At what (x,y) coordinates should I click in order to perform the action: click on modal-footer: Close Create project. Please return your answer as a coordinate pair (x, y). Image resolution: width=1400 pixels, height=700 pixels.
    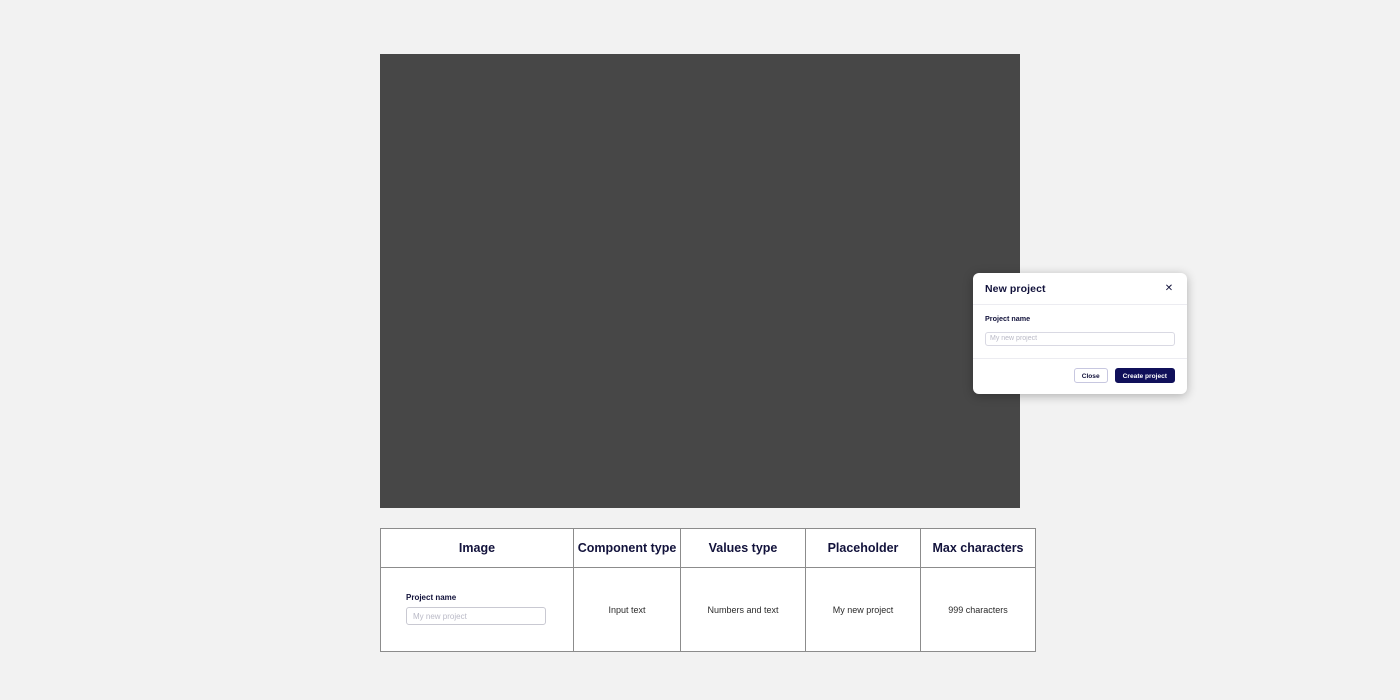
    Looking at the image, I should click on (1080, 376).